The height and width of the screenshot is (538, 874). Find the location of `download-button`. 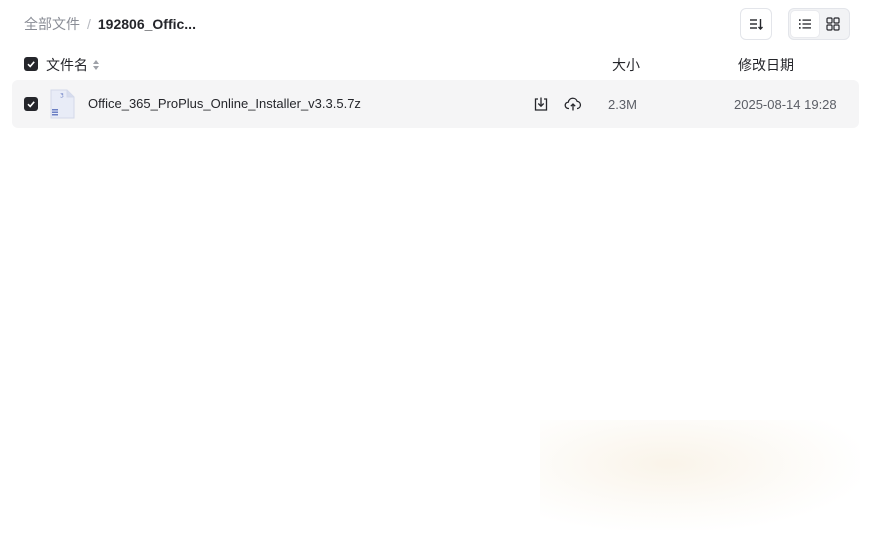

download-button is located at coordinates (541, 104).